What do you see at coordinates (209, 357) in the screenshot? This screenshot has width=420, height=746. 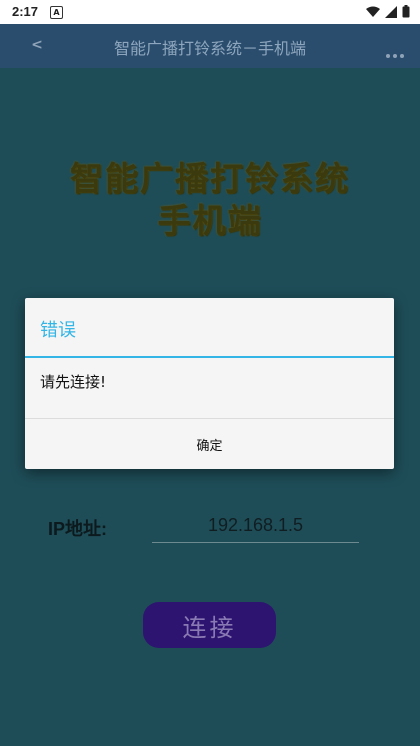 I see `dialog-title-divider` at bounding box center [209, 357].